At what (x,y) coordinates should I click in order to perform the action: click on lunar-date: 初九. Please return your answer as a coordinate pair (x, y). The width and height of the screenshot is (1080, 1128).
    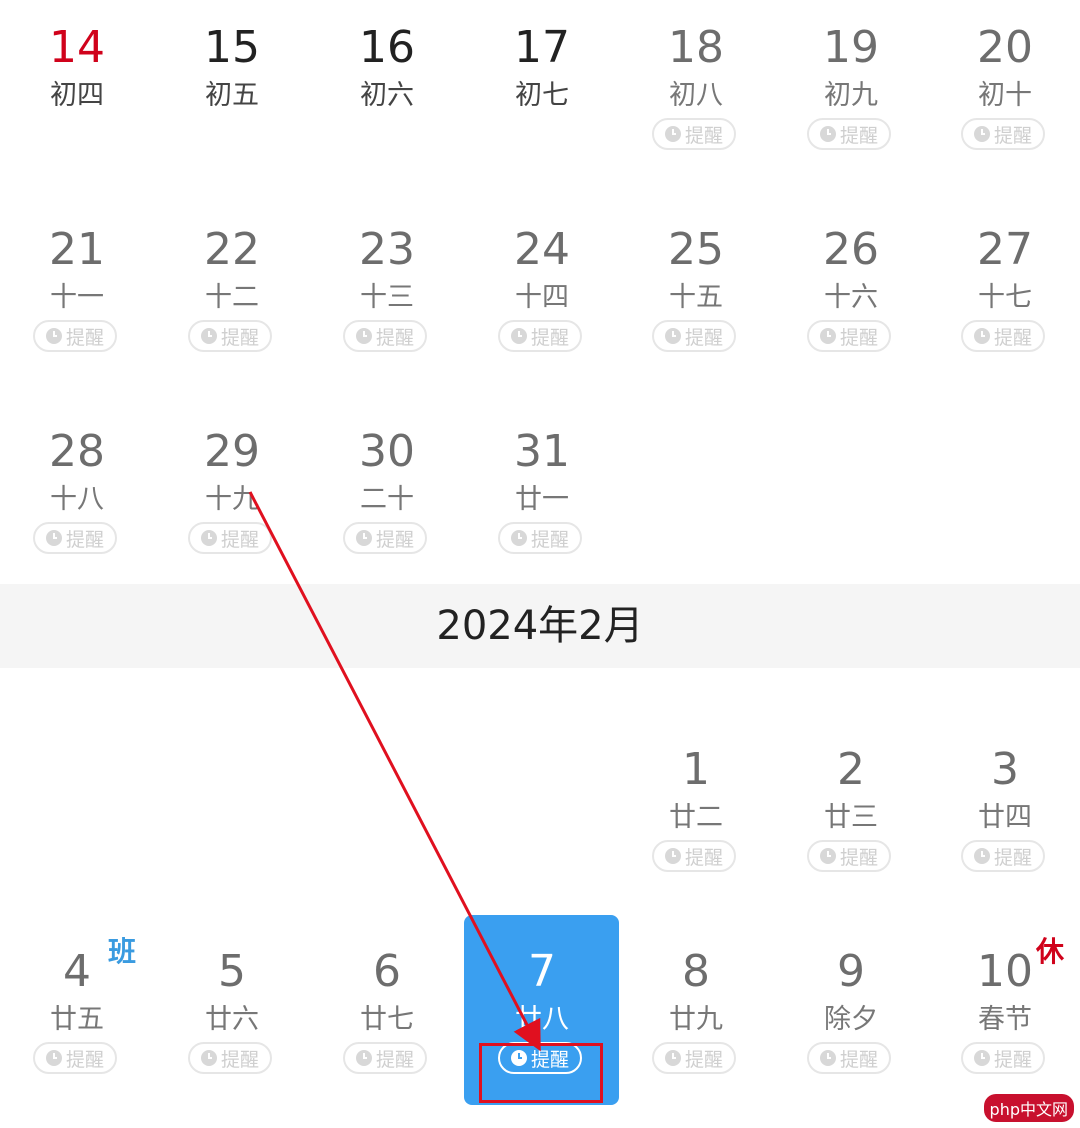
    Looking at the image, I should click on (851, 95).